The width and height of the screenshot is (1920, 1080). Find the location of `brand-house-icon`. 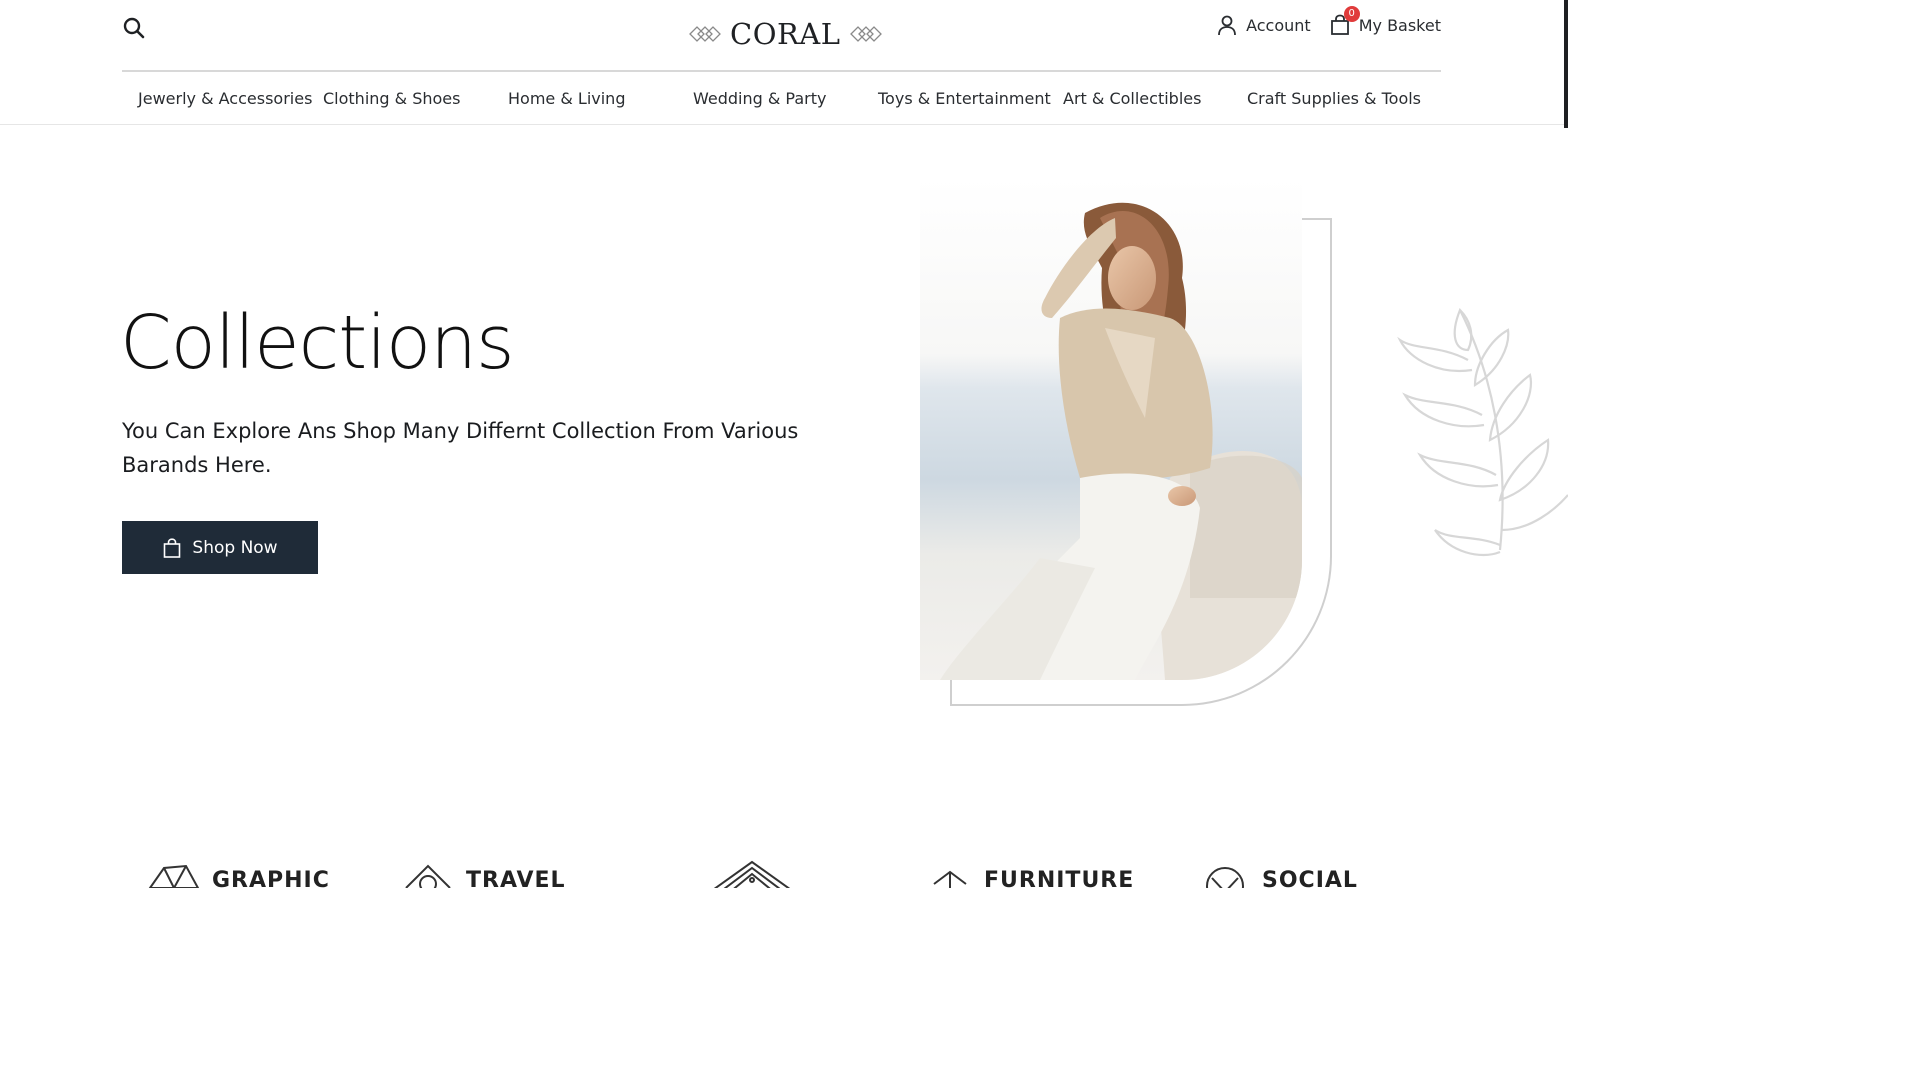

brand-house-icon is located at coordinates (752, 874).